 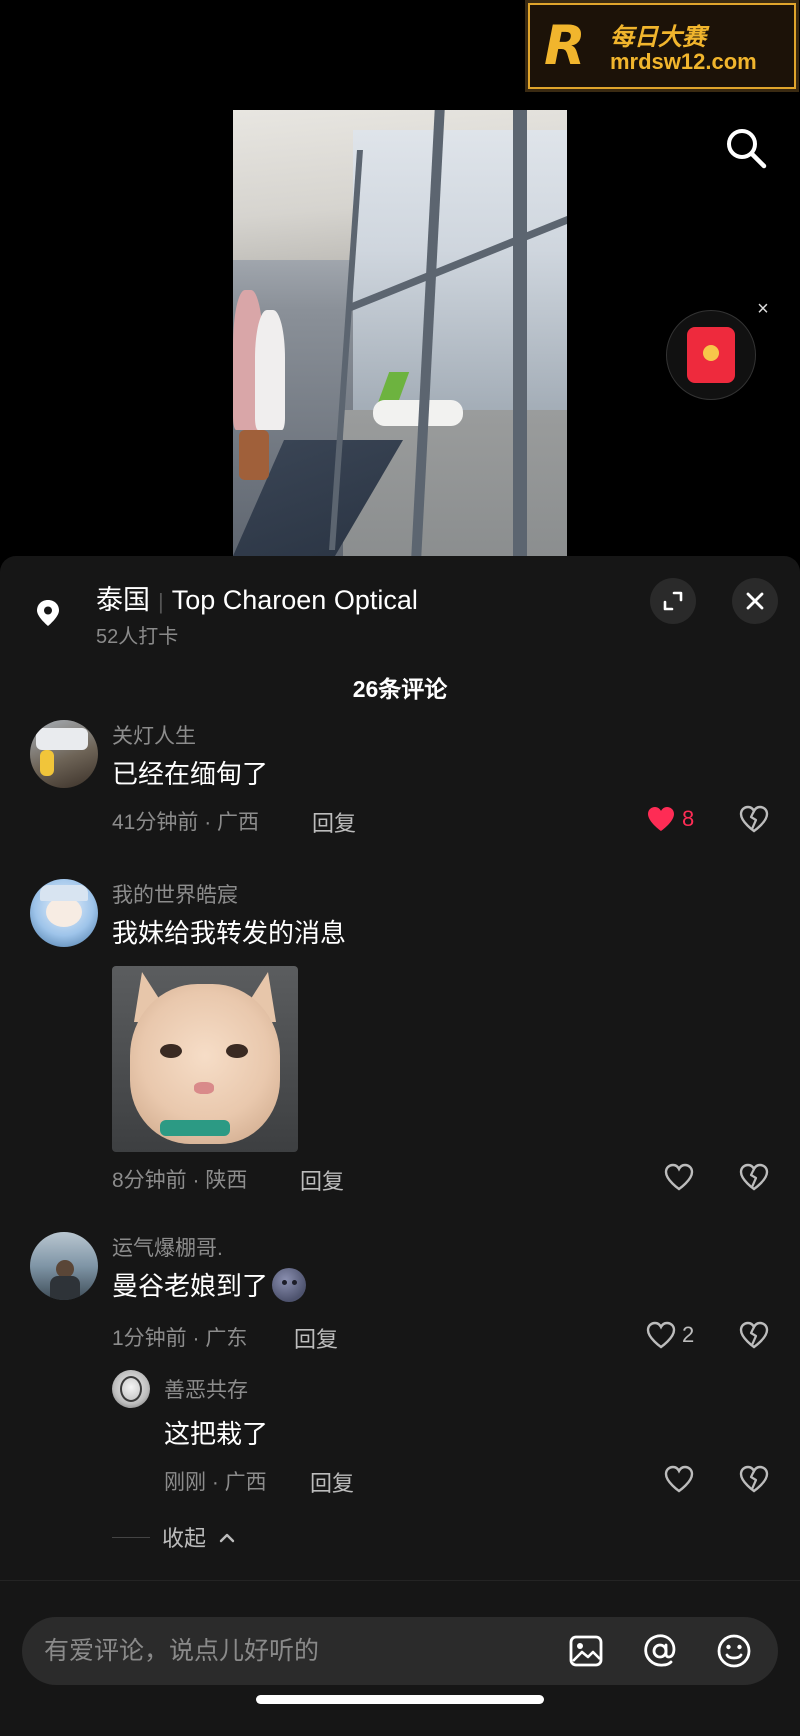 I want to click on collapse-label: 收起, so click(x=184, y=1538).